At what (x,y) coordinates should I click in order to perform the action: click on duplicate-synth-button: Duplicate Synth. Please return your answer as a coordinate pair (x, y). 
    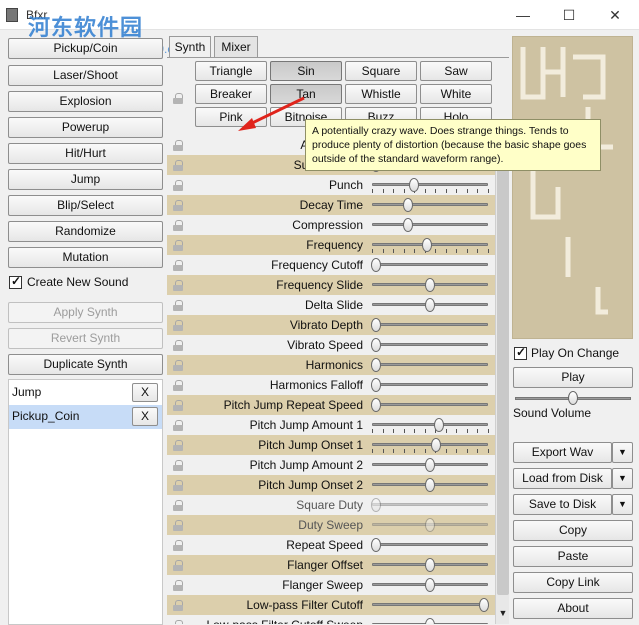
    Looking at the image, I should click on (85, 364).